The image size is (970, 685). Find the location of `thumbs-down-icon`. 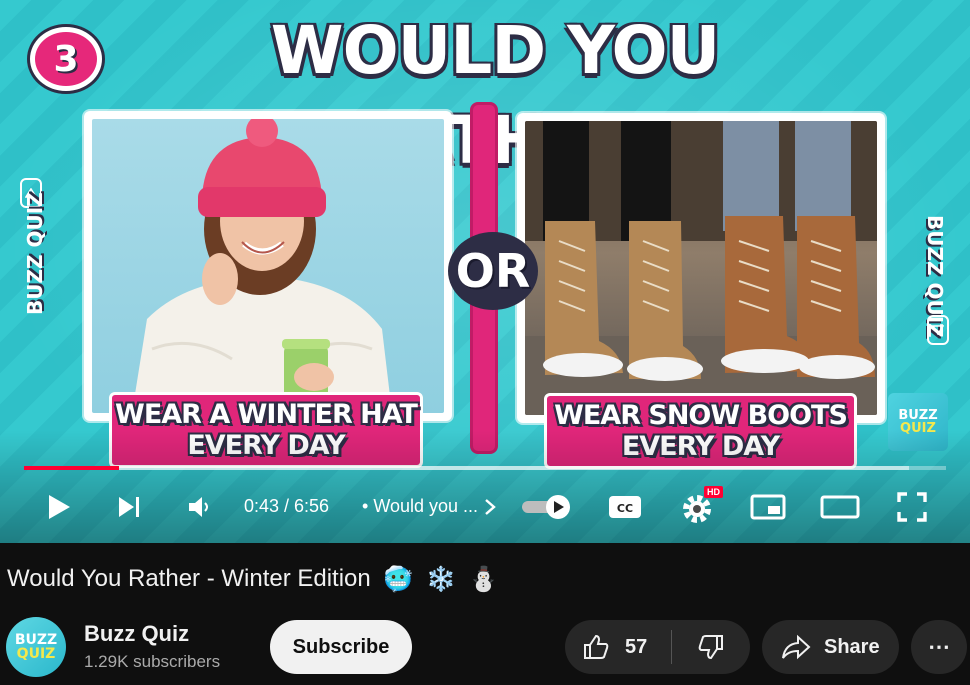

thumbs-down-icon is located at coordinates (710, 647).